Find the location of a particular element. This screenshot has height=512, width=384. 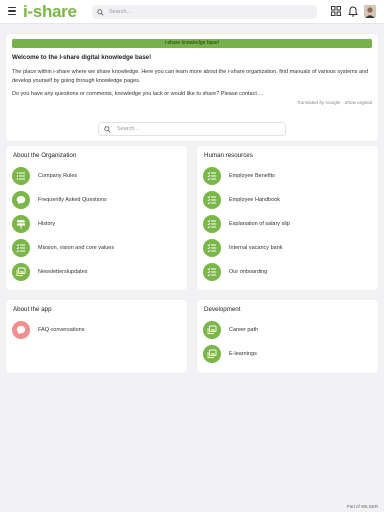

knowledge-search-input is located at coordinates (199, 129).